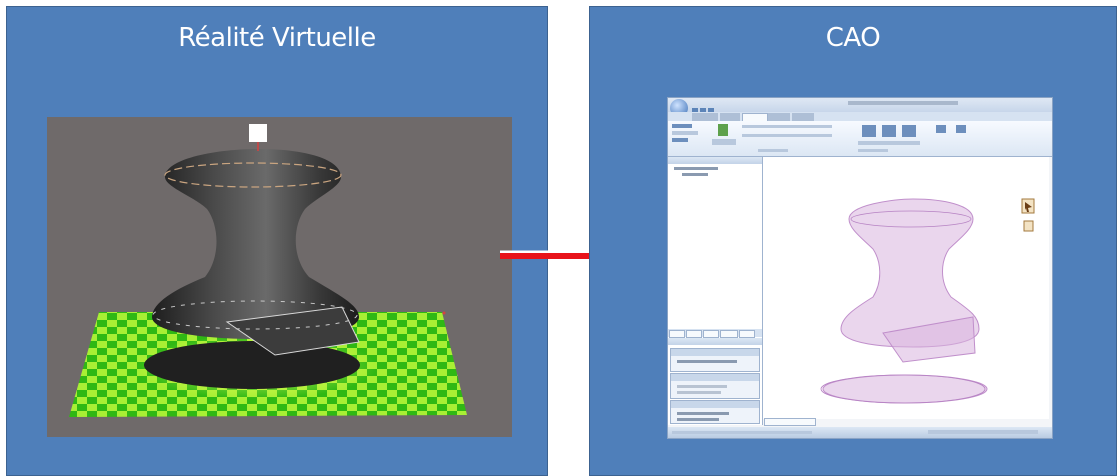 This screenshot has width=1117, height=476. What do you see at coordinates (712, 107) in the screenshot?
I see `quick-access-toolbar` at bounding box center [712, 107].